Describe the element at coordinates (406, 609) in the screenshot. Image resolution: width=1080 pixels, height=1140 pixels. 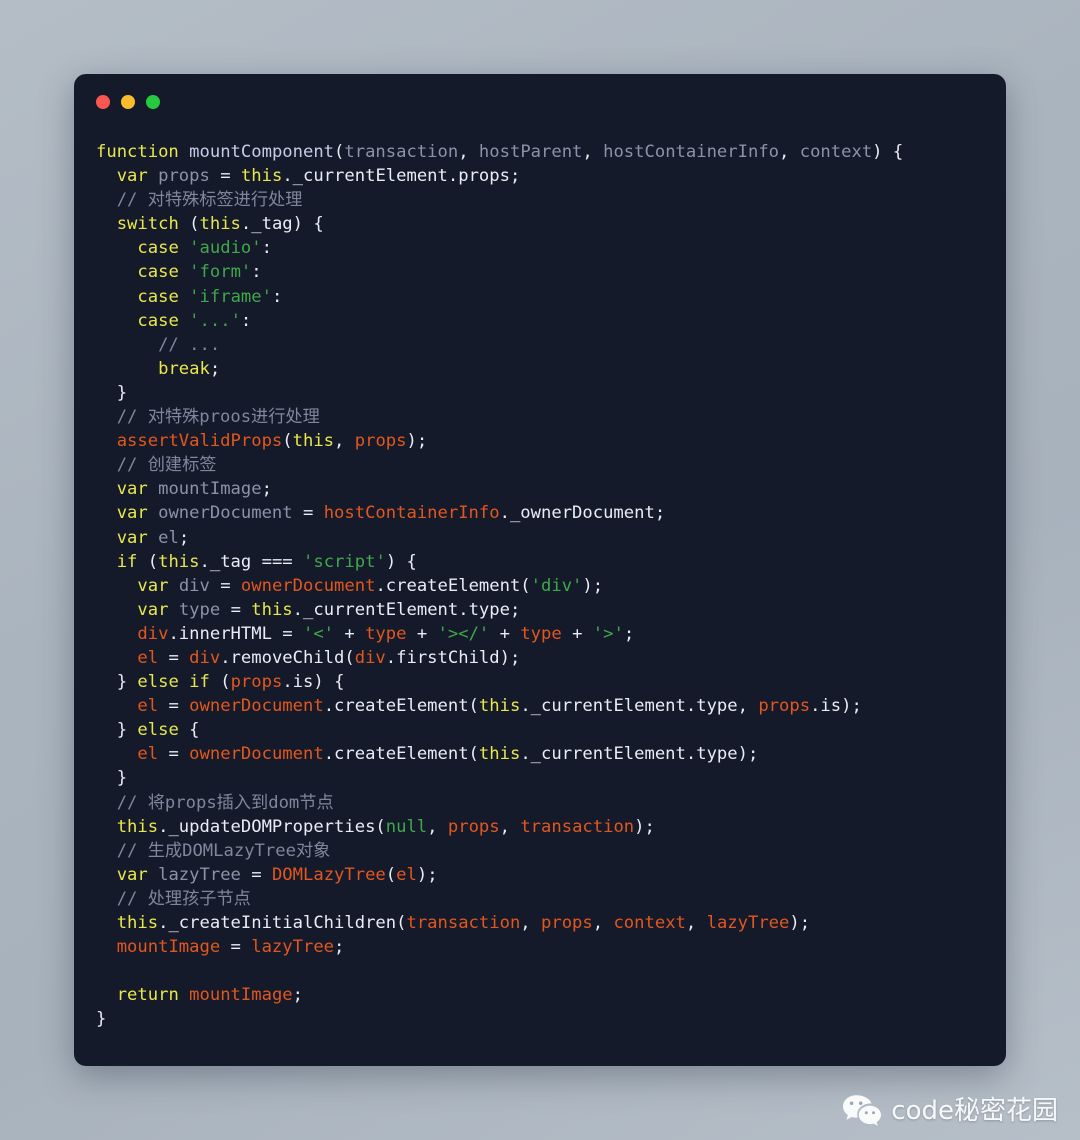
I see `code-token: ._currentElement.type;` at that location.